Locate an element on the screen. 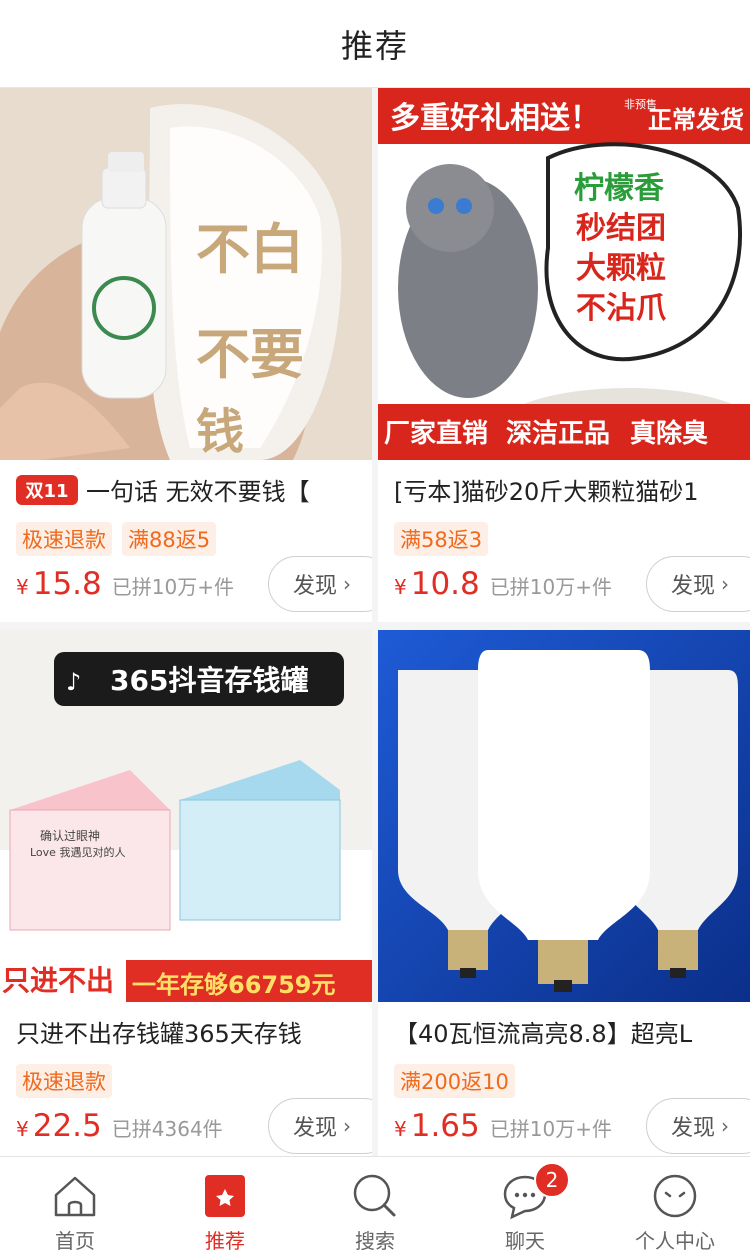  price-row: ¥ 10.8 已拼10万+件 is located at coordinates (503, 584).